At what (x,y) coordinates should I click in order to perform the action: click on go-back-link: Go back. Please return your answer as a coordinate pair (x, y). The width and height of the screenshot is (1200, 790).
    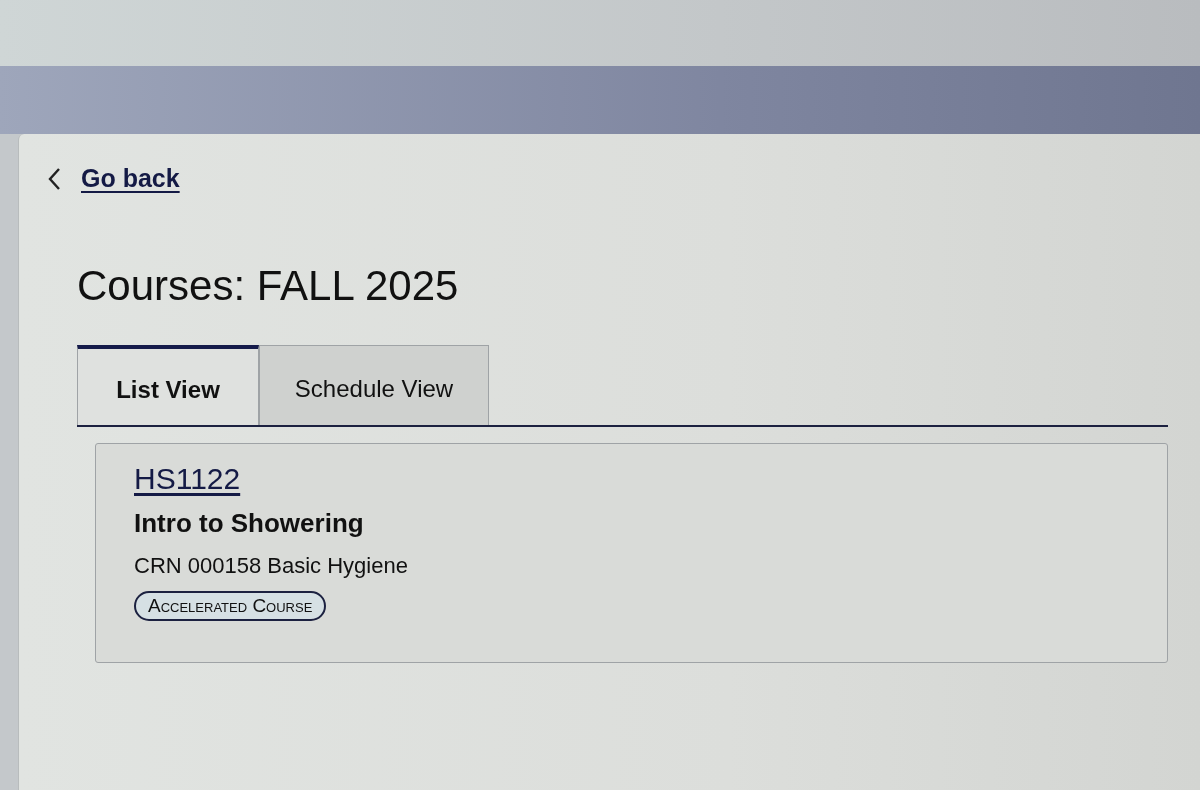
    Looking at the image, I should click on (130, 178).